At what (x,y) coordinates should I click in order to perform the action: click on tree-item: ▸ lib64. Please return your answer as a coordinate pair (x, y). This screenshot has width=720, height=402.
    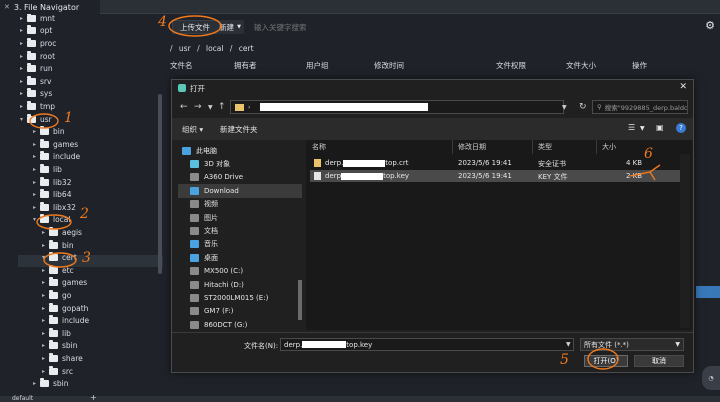
    Looking at the image, I should click on (52, 194).